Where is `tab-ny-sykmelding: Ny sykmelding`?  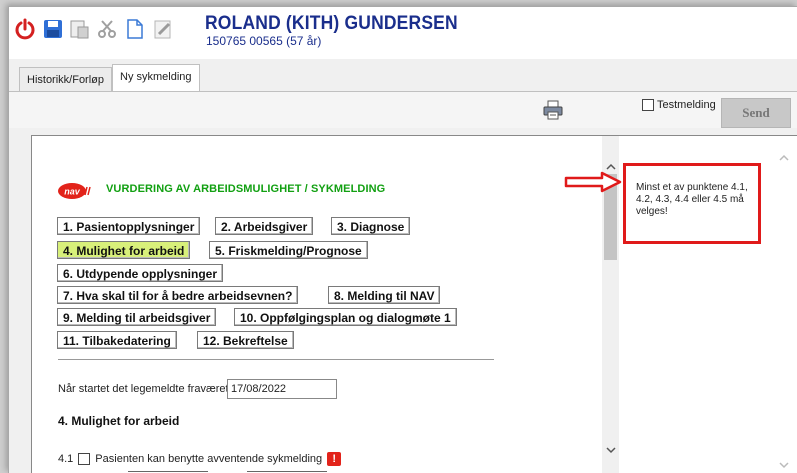
tab-ny-sykmelding: Ny sykmelding is located at coordinates (156, 78).